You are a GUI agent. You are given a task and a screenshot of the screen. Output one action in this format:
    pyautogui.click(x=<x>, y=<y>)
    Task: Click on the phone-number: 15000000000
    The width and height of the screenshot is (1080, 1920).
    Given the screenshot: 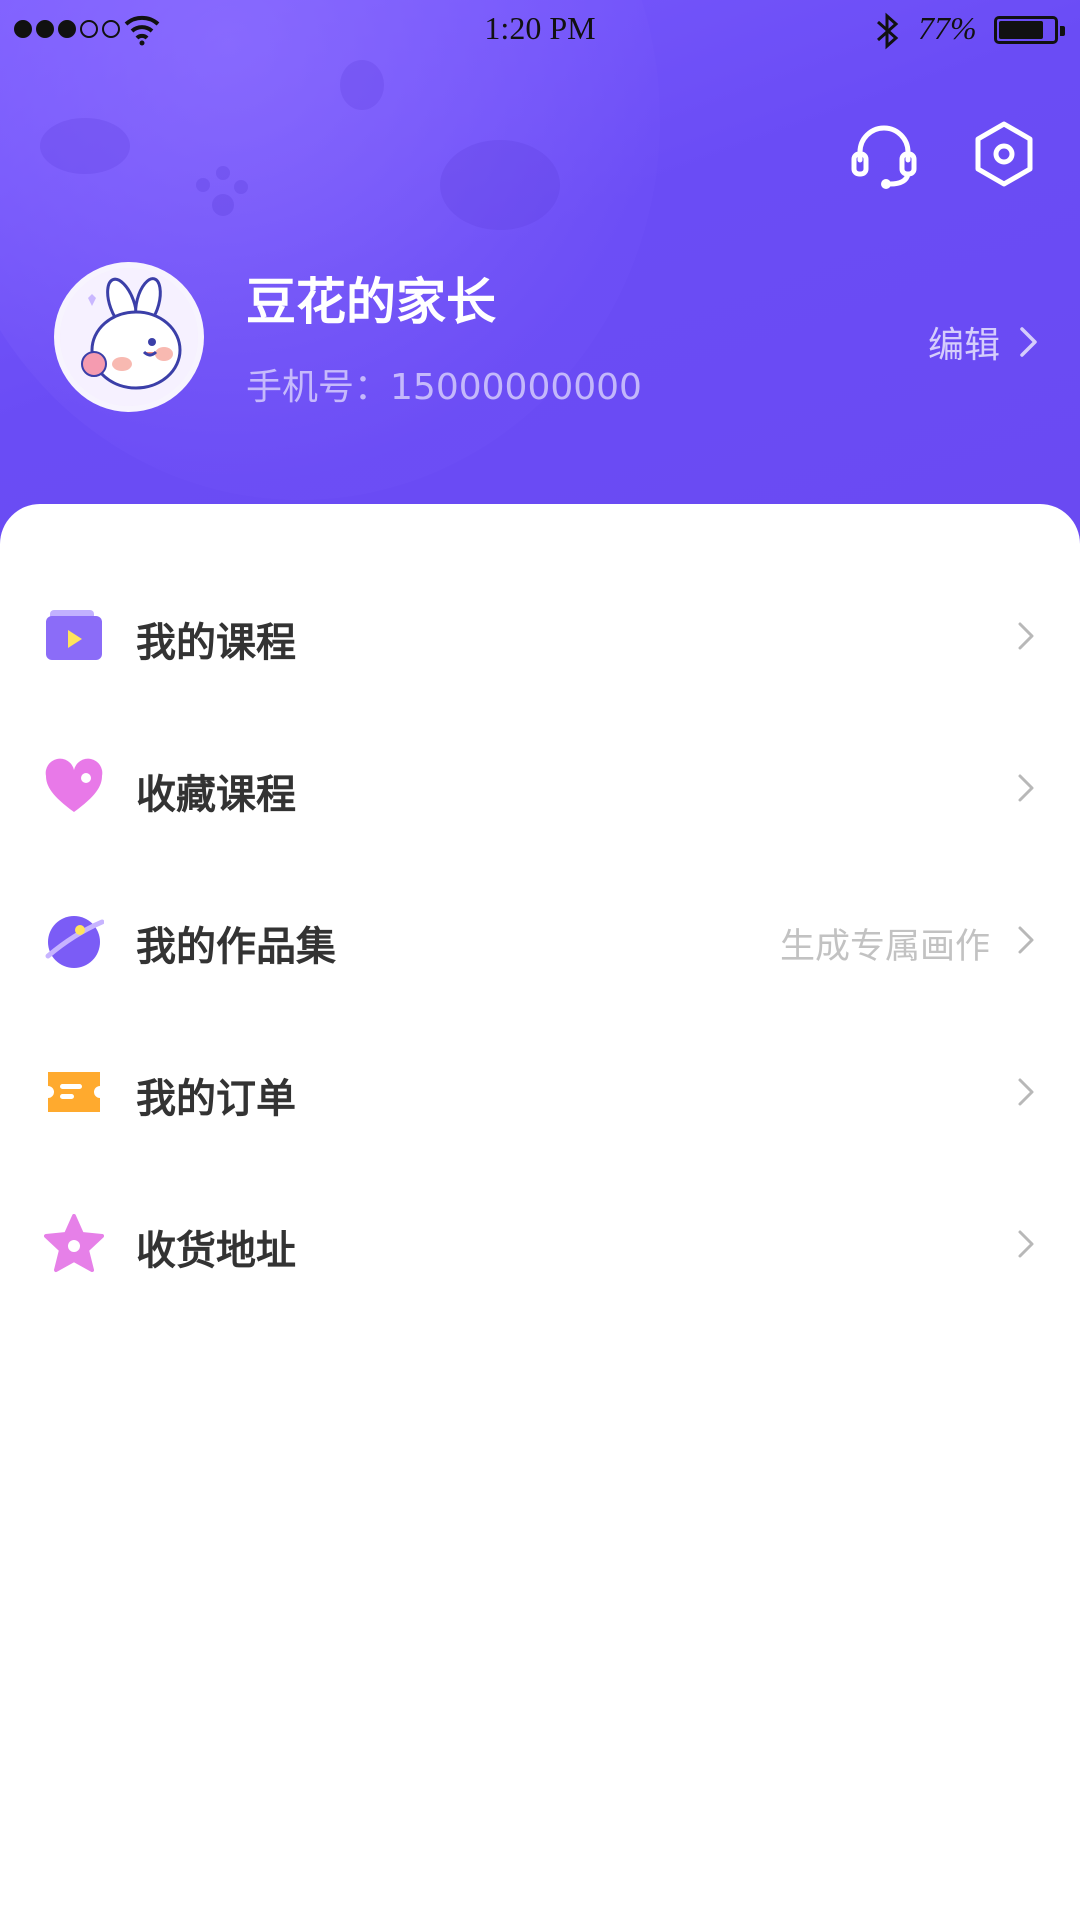 What is the action you would take?
    pyautogui.click(x=516, y=387)
    